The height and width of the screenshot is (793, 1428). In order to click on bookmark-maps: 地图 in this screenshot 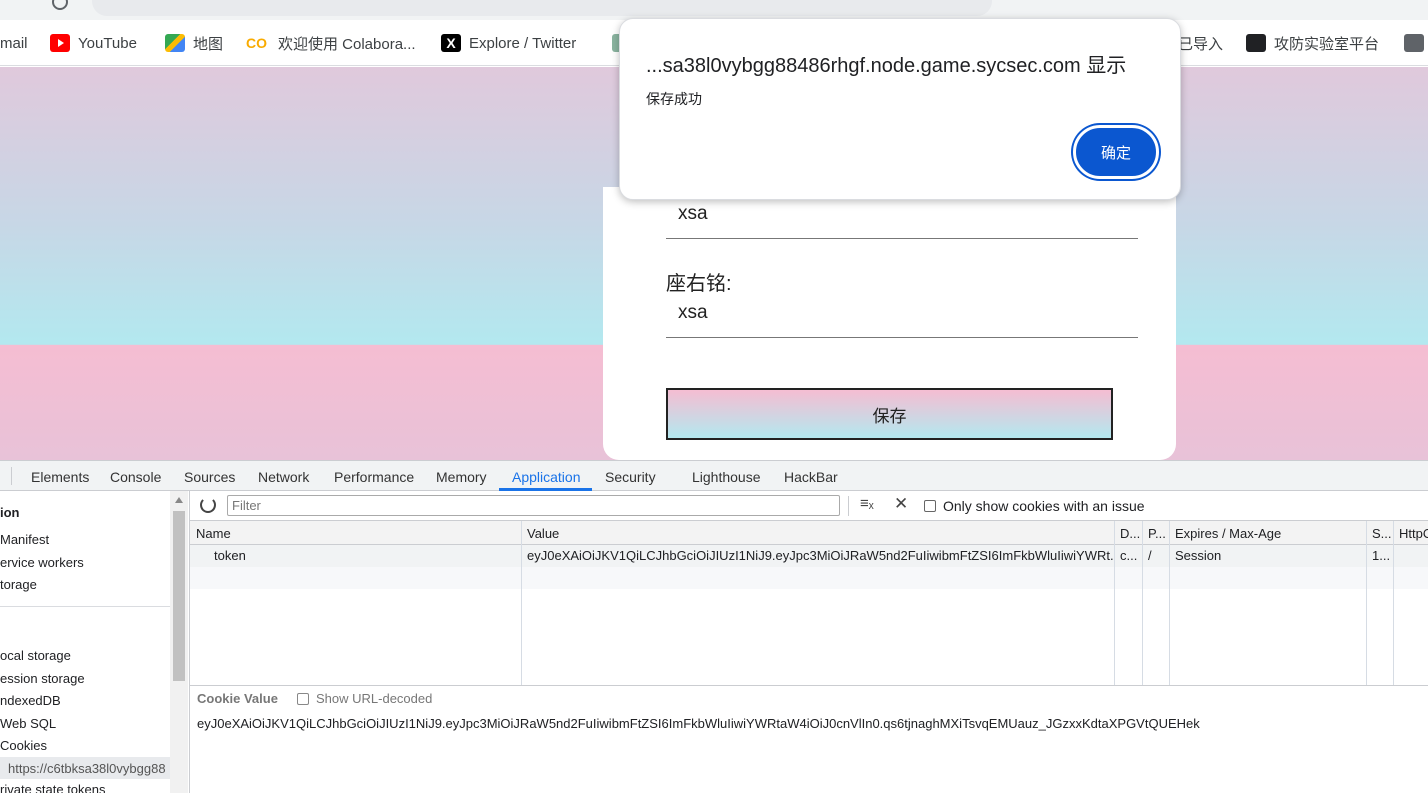, I will do `click(194, 43)`.